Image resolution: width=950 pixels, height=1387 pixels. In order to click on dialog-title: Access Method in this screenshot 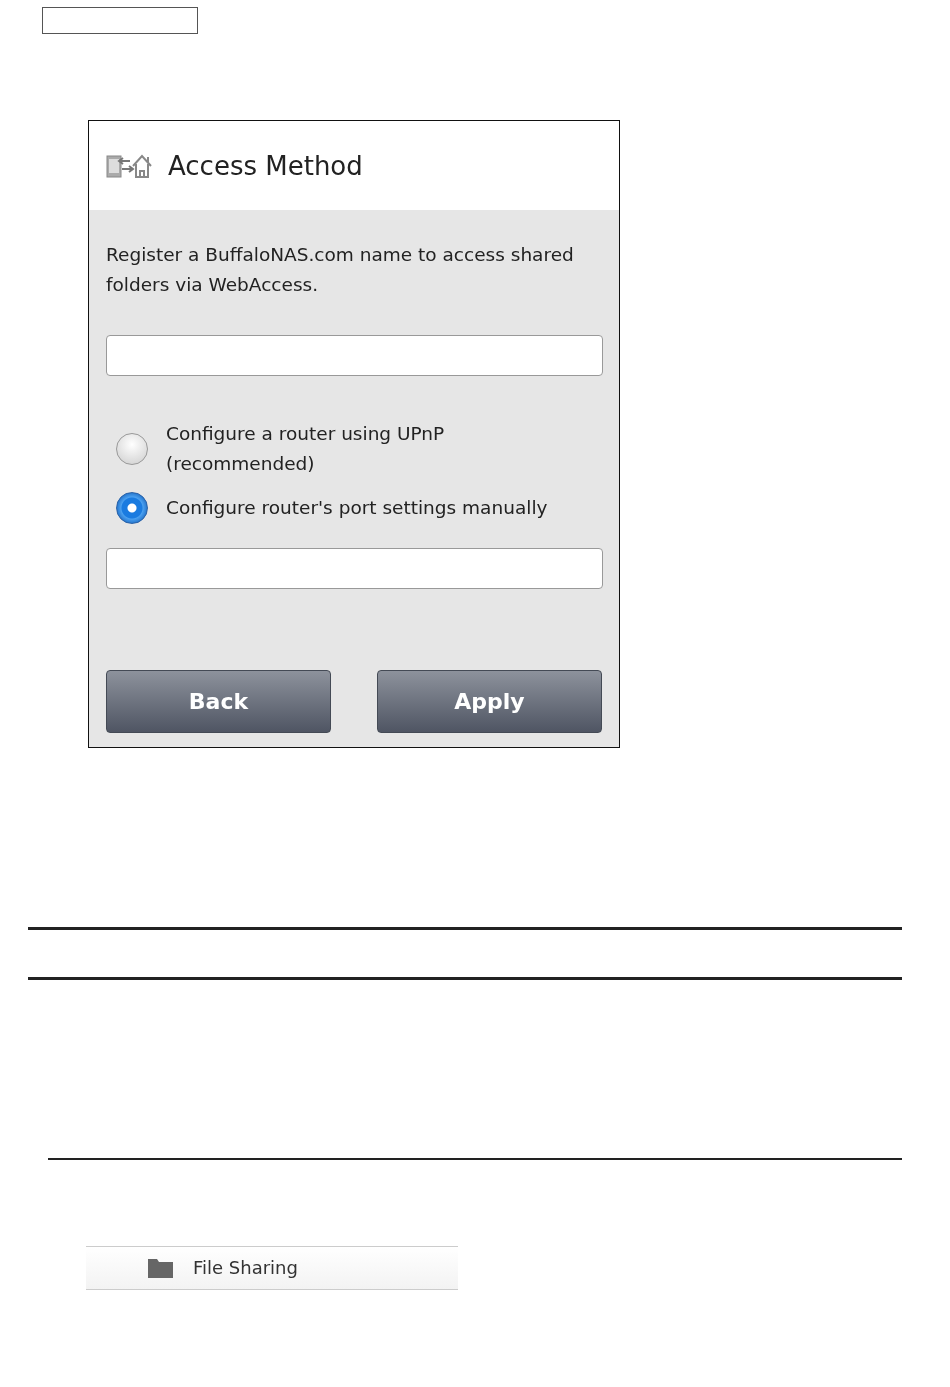, I will do `click(265, 165)`.